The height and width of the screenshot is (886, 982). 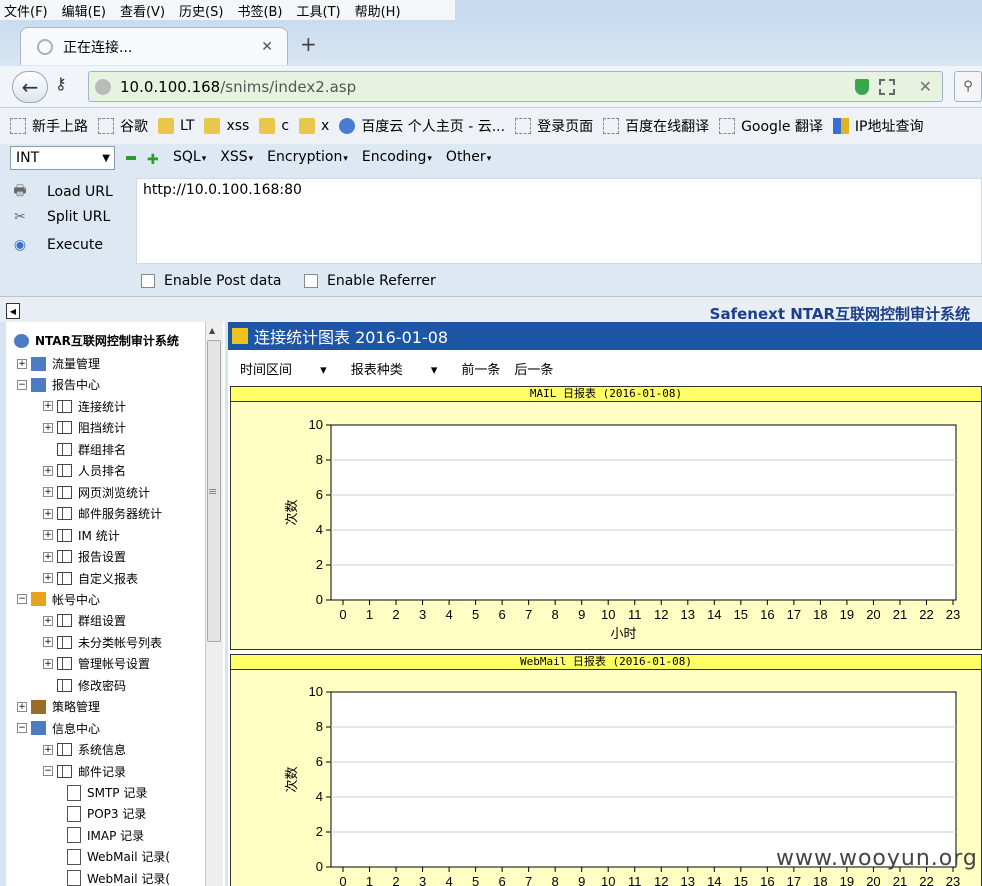 What do you see at coordinates (102, 513) in the screenshot?
I see `tree-item: + 邮件服务器统计` at bounding box center [102, 513].